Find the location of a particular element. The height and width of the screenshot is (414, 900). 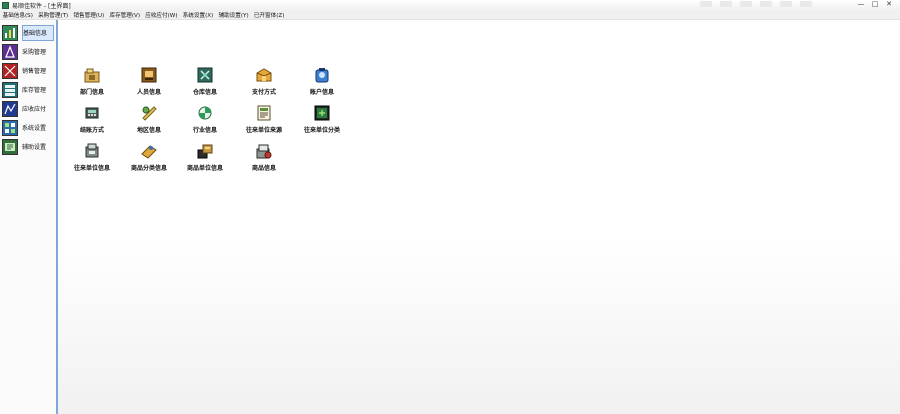

industry-icon is located at coordinates (205, 113).